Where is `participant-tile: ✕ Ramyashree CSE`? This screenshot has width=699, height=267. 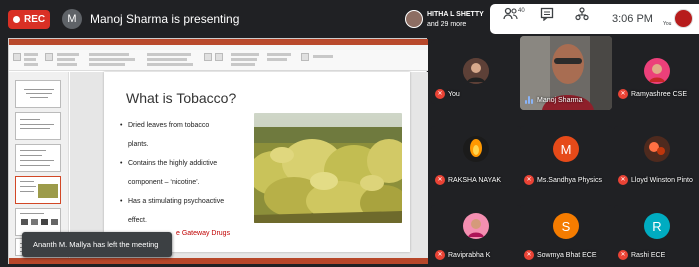 participant-tile: ✕ Ramyashree CSE is located at coordinates (656, 72).